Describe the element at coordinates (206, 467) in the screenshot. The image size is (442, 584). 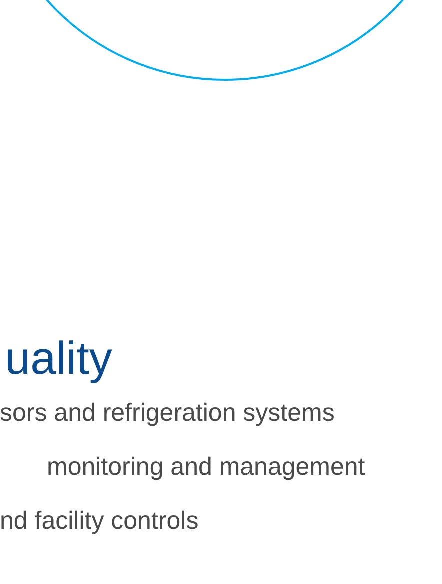
I see `body-text: monitoring and management` at that location.